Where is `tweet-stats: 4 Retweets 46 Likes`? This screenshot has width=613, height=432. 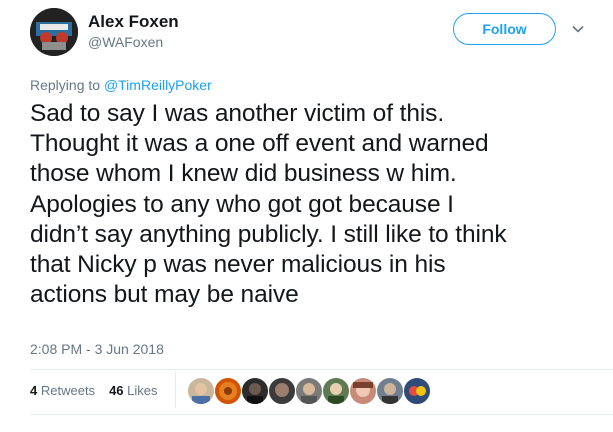 tweet-stats: 4 Retweets 46 Likes is located at coordinates (94, 390).